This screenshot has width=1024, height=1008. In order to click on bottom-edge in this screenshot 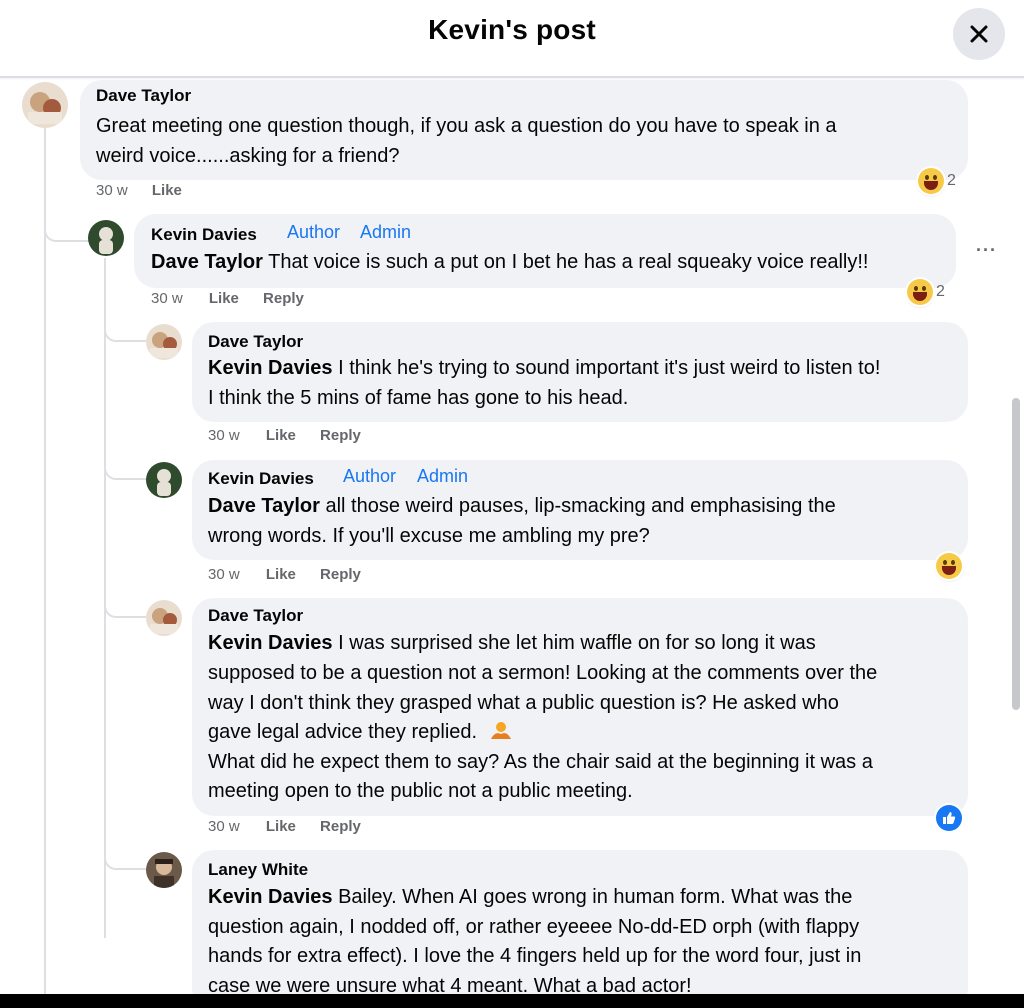, I will do `click(512, 1001)`.